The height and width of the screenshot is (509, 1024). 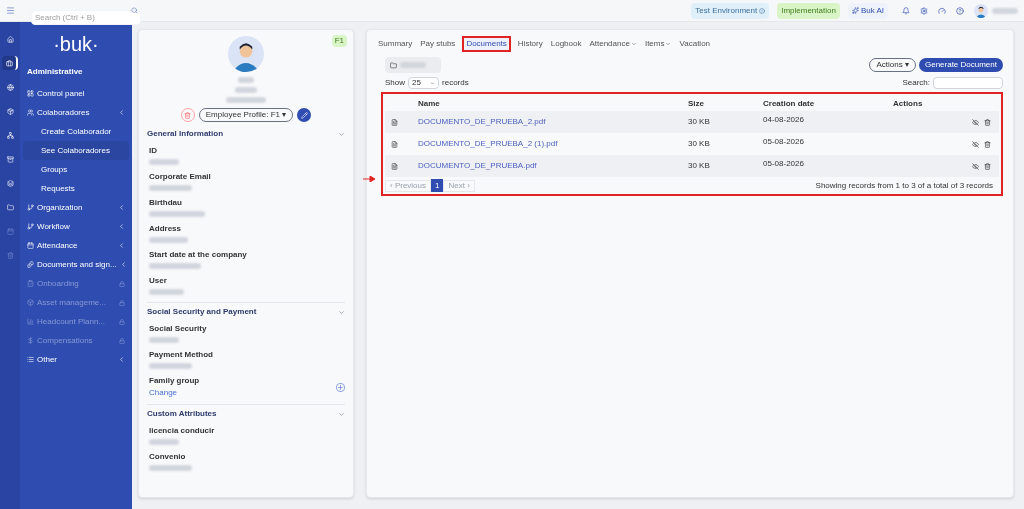 I want to click on sparkle-icon, so click(x=855, y=10).